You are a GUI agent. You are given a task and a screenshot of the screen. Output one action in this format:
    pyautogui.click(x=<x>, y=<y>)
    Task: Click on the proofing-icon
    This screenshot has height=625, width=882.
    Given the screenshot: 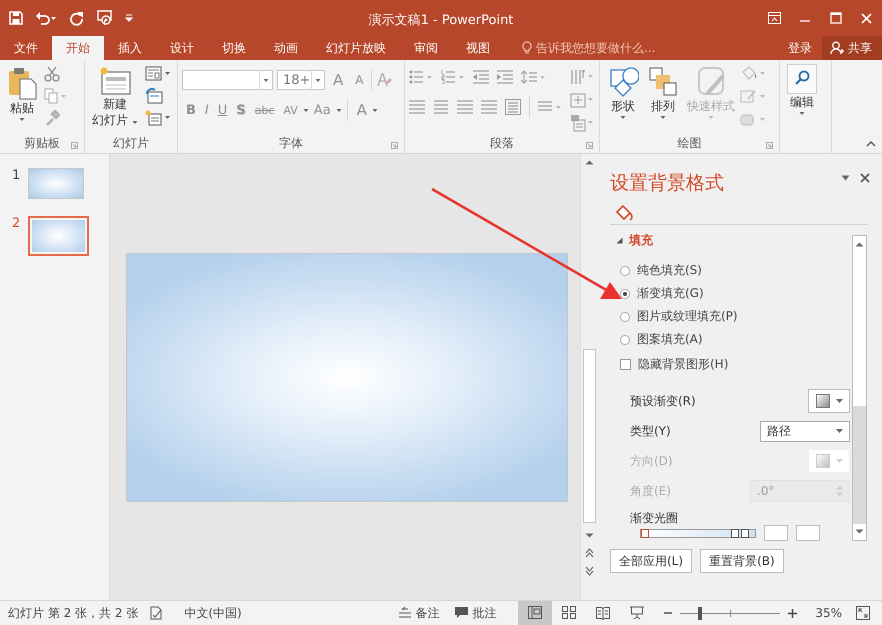 What is the action you would take?
    pyautogui.click(x=157, y=613)
    